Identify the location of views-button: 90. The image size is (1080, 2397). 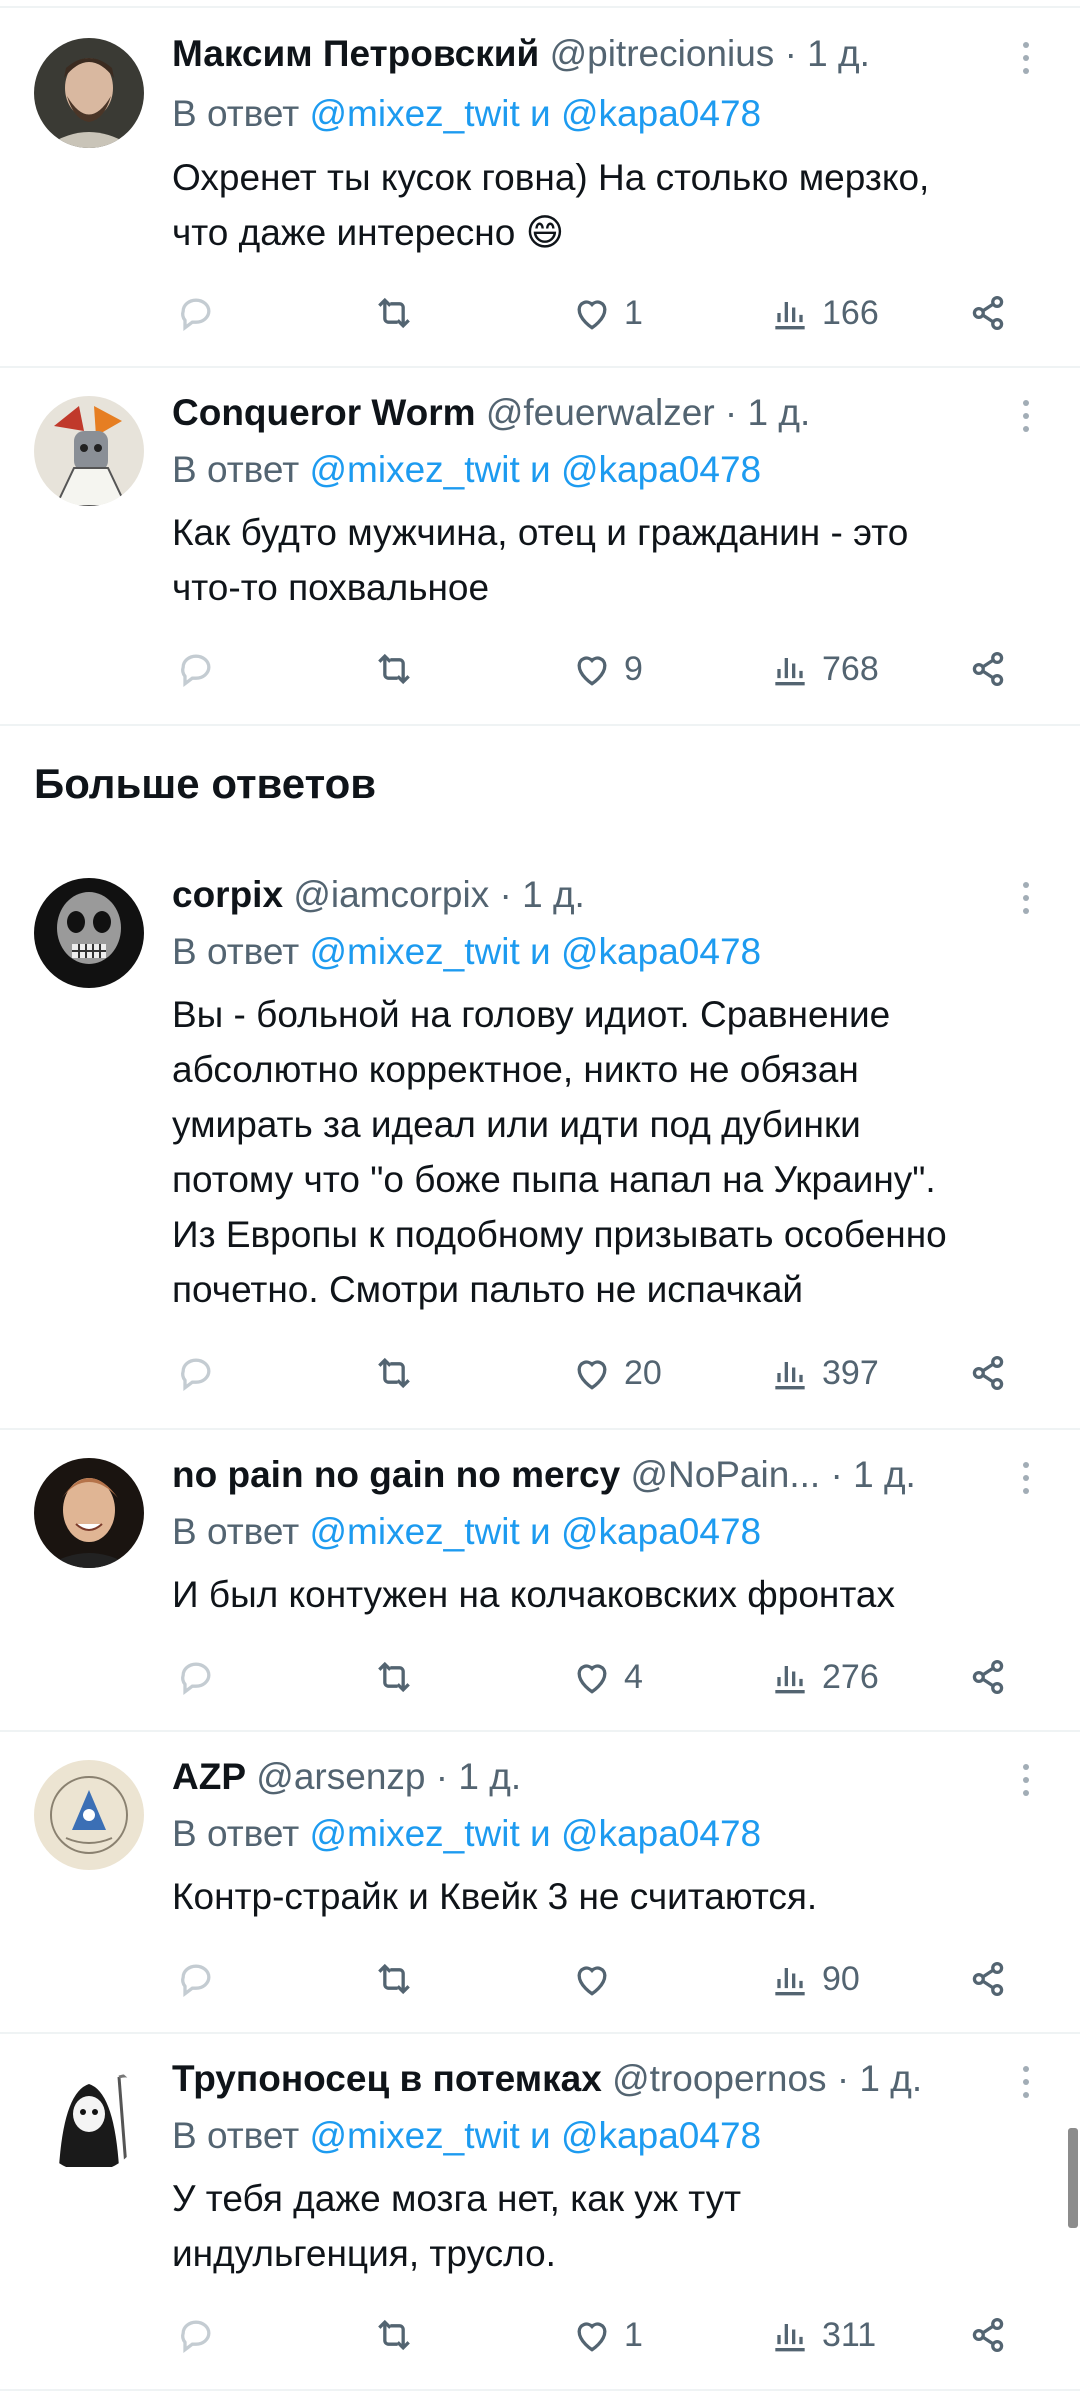
(814, 1979).